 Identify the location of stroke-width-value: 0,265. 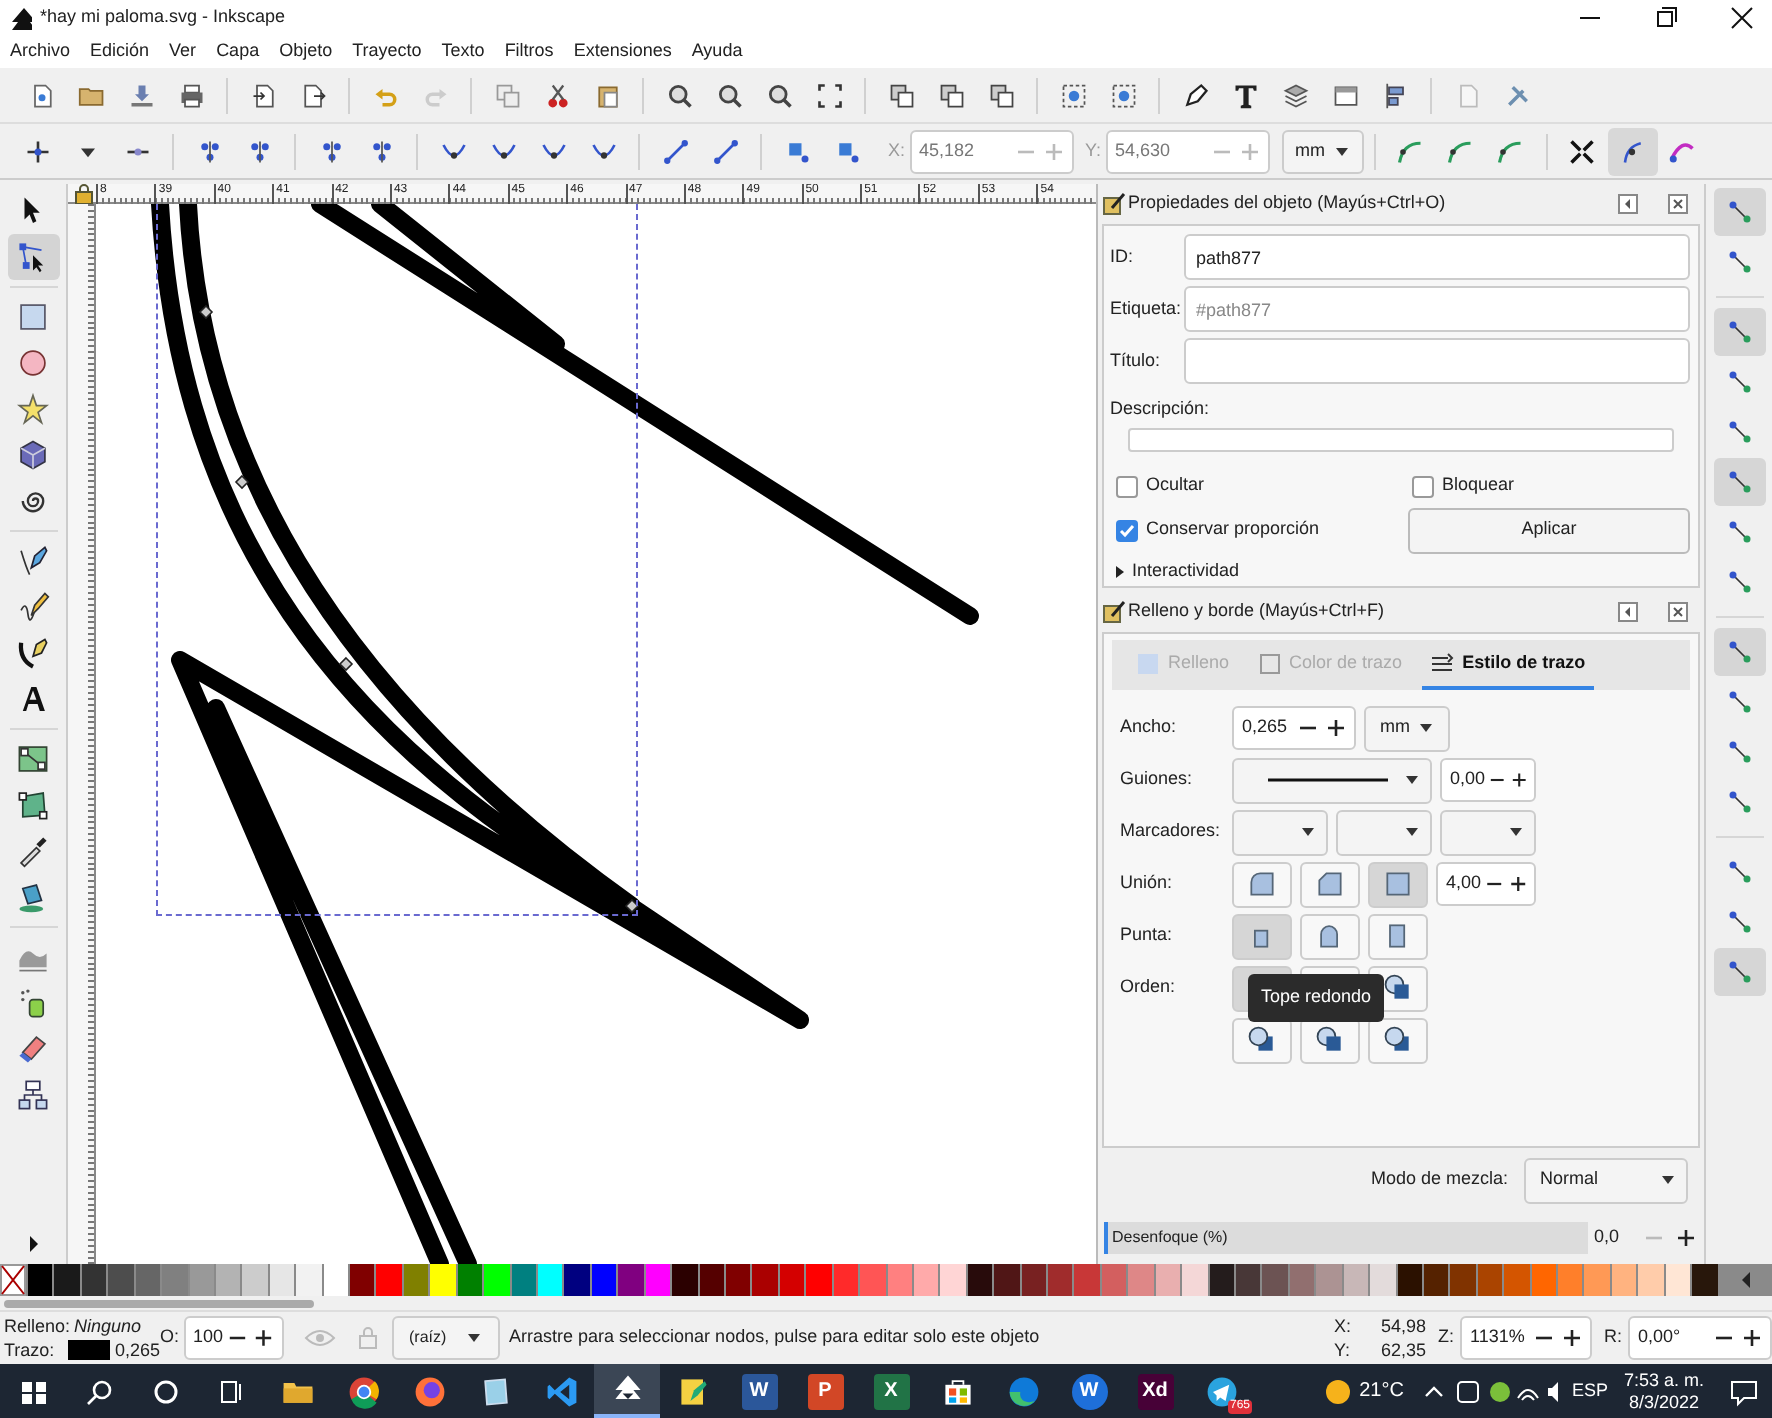
(137, 1350).